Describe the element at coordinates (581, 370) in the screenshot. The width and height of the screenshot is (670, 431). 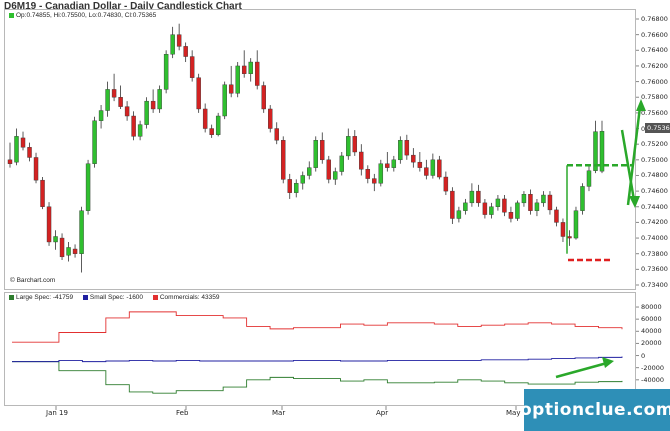
I see `cot-trend-arrow-shaft` at that location.